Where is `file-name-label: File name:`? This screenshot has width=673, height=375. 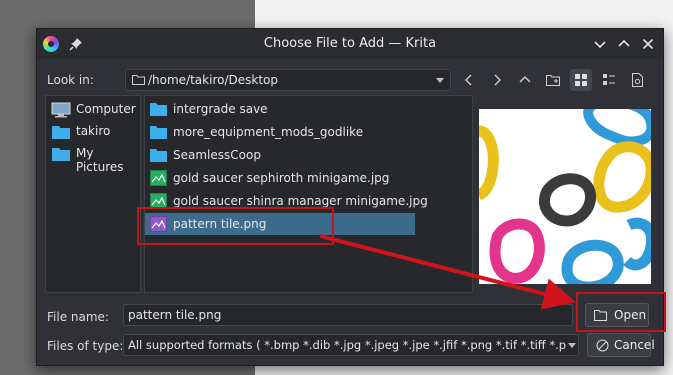 file-name-label: File name: is located at coordinates (78, 317).